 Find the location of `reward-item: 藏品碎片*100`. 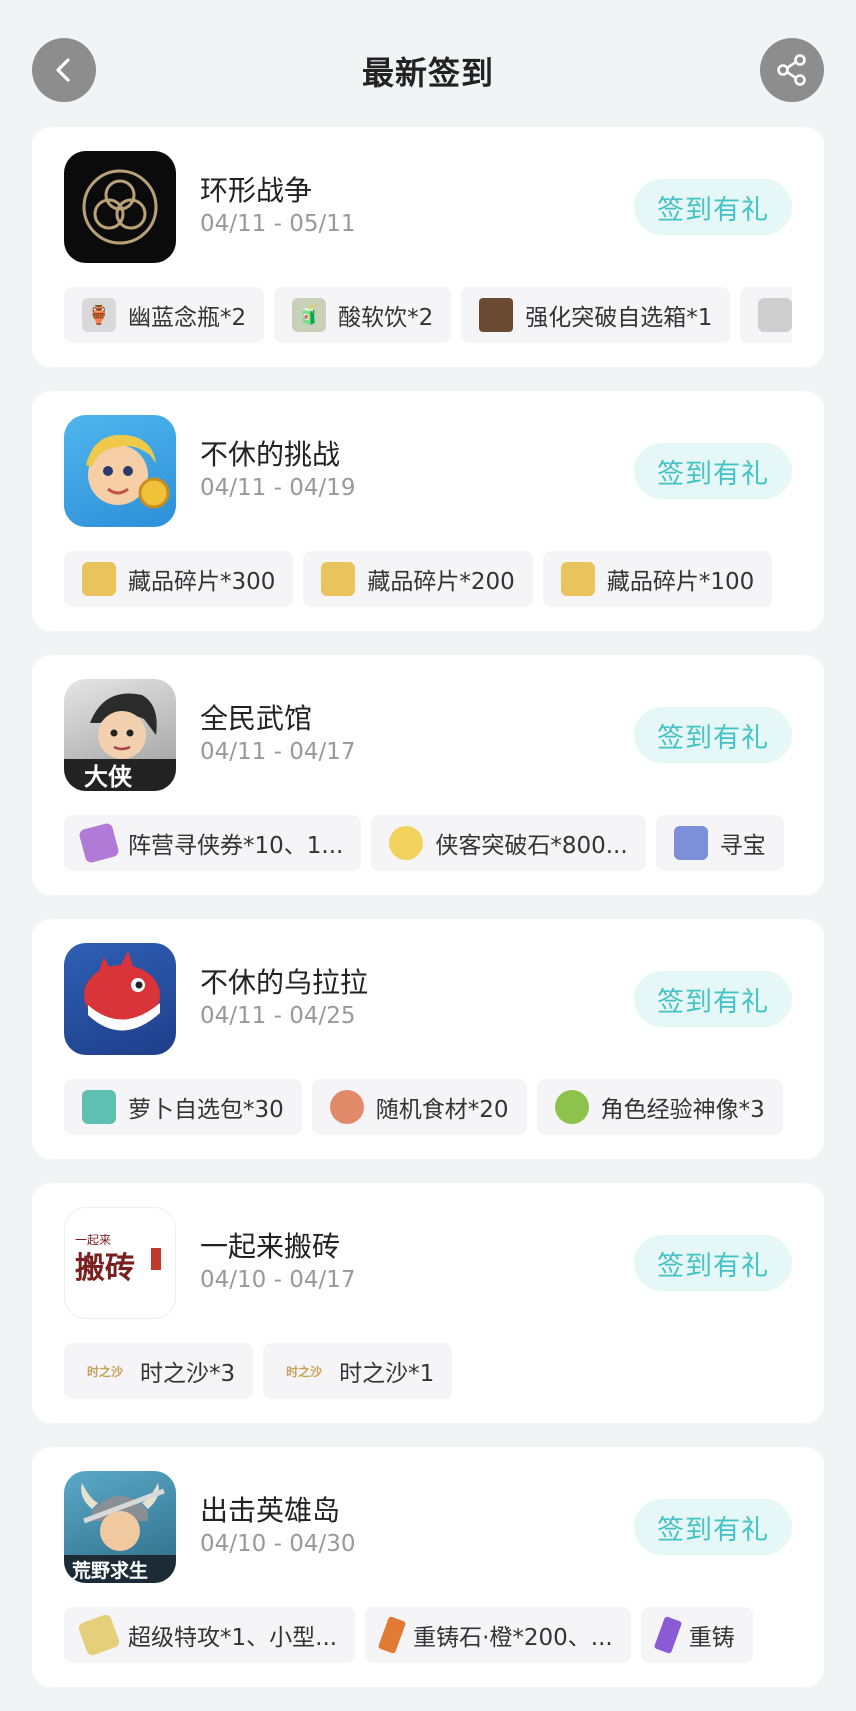

reward-item: 藏品碎片*100 is located at coordinates (657, 579).